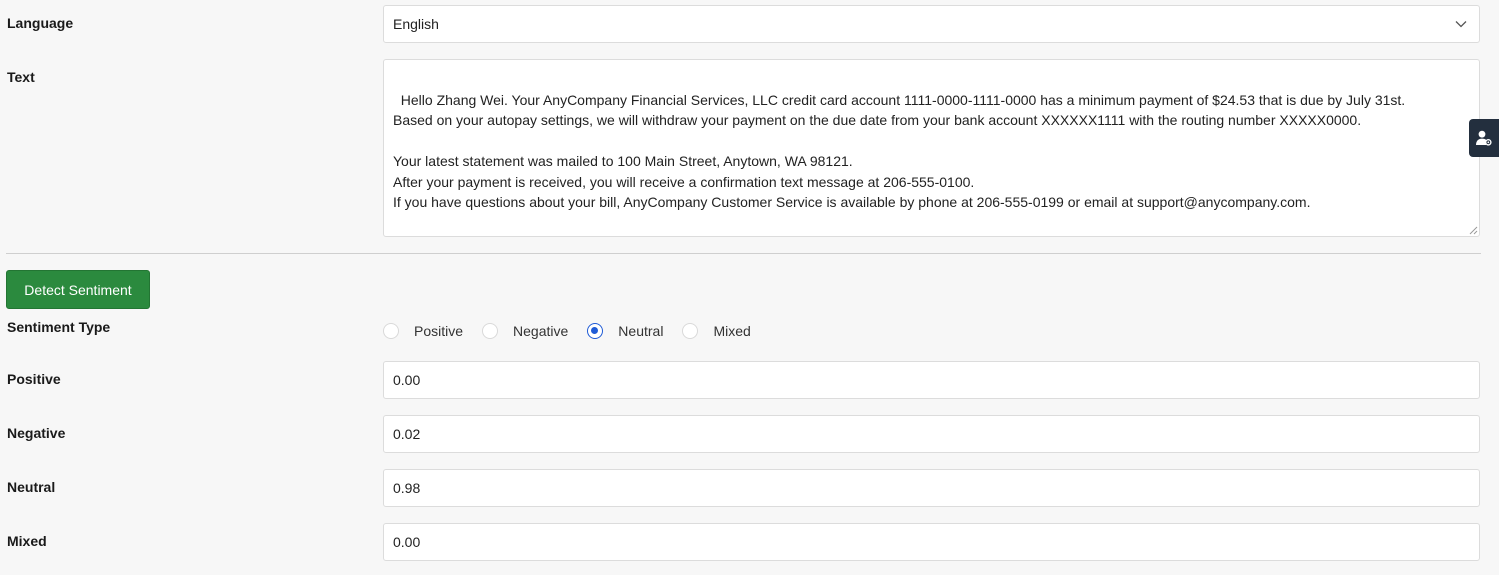 This screenshot has height=575, width=1499. Describe the element at coordinates (36, 433) in the screenshot. I see `negative-label: Negative` at that location.